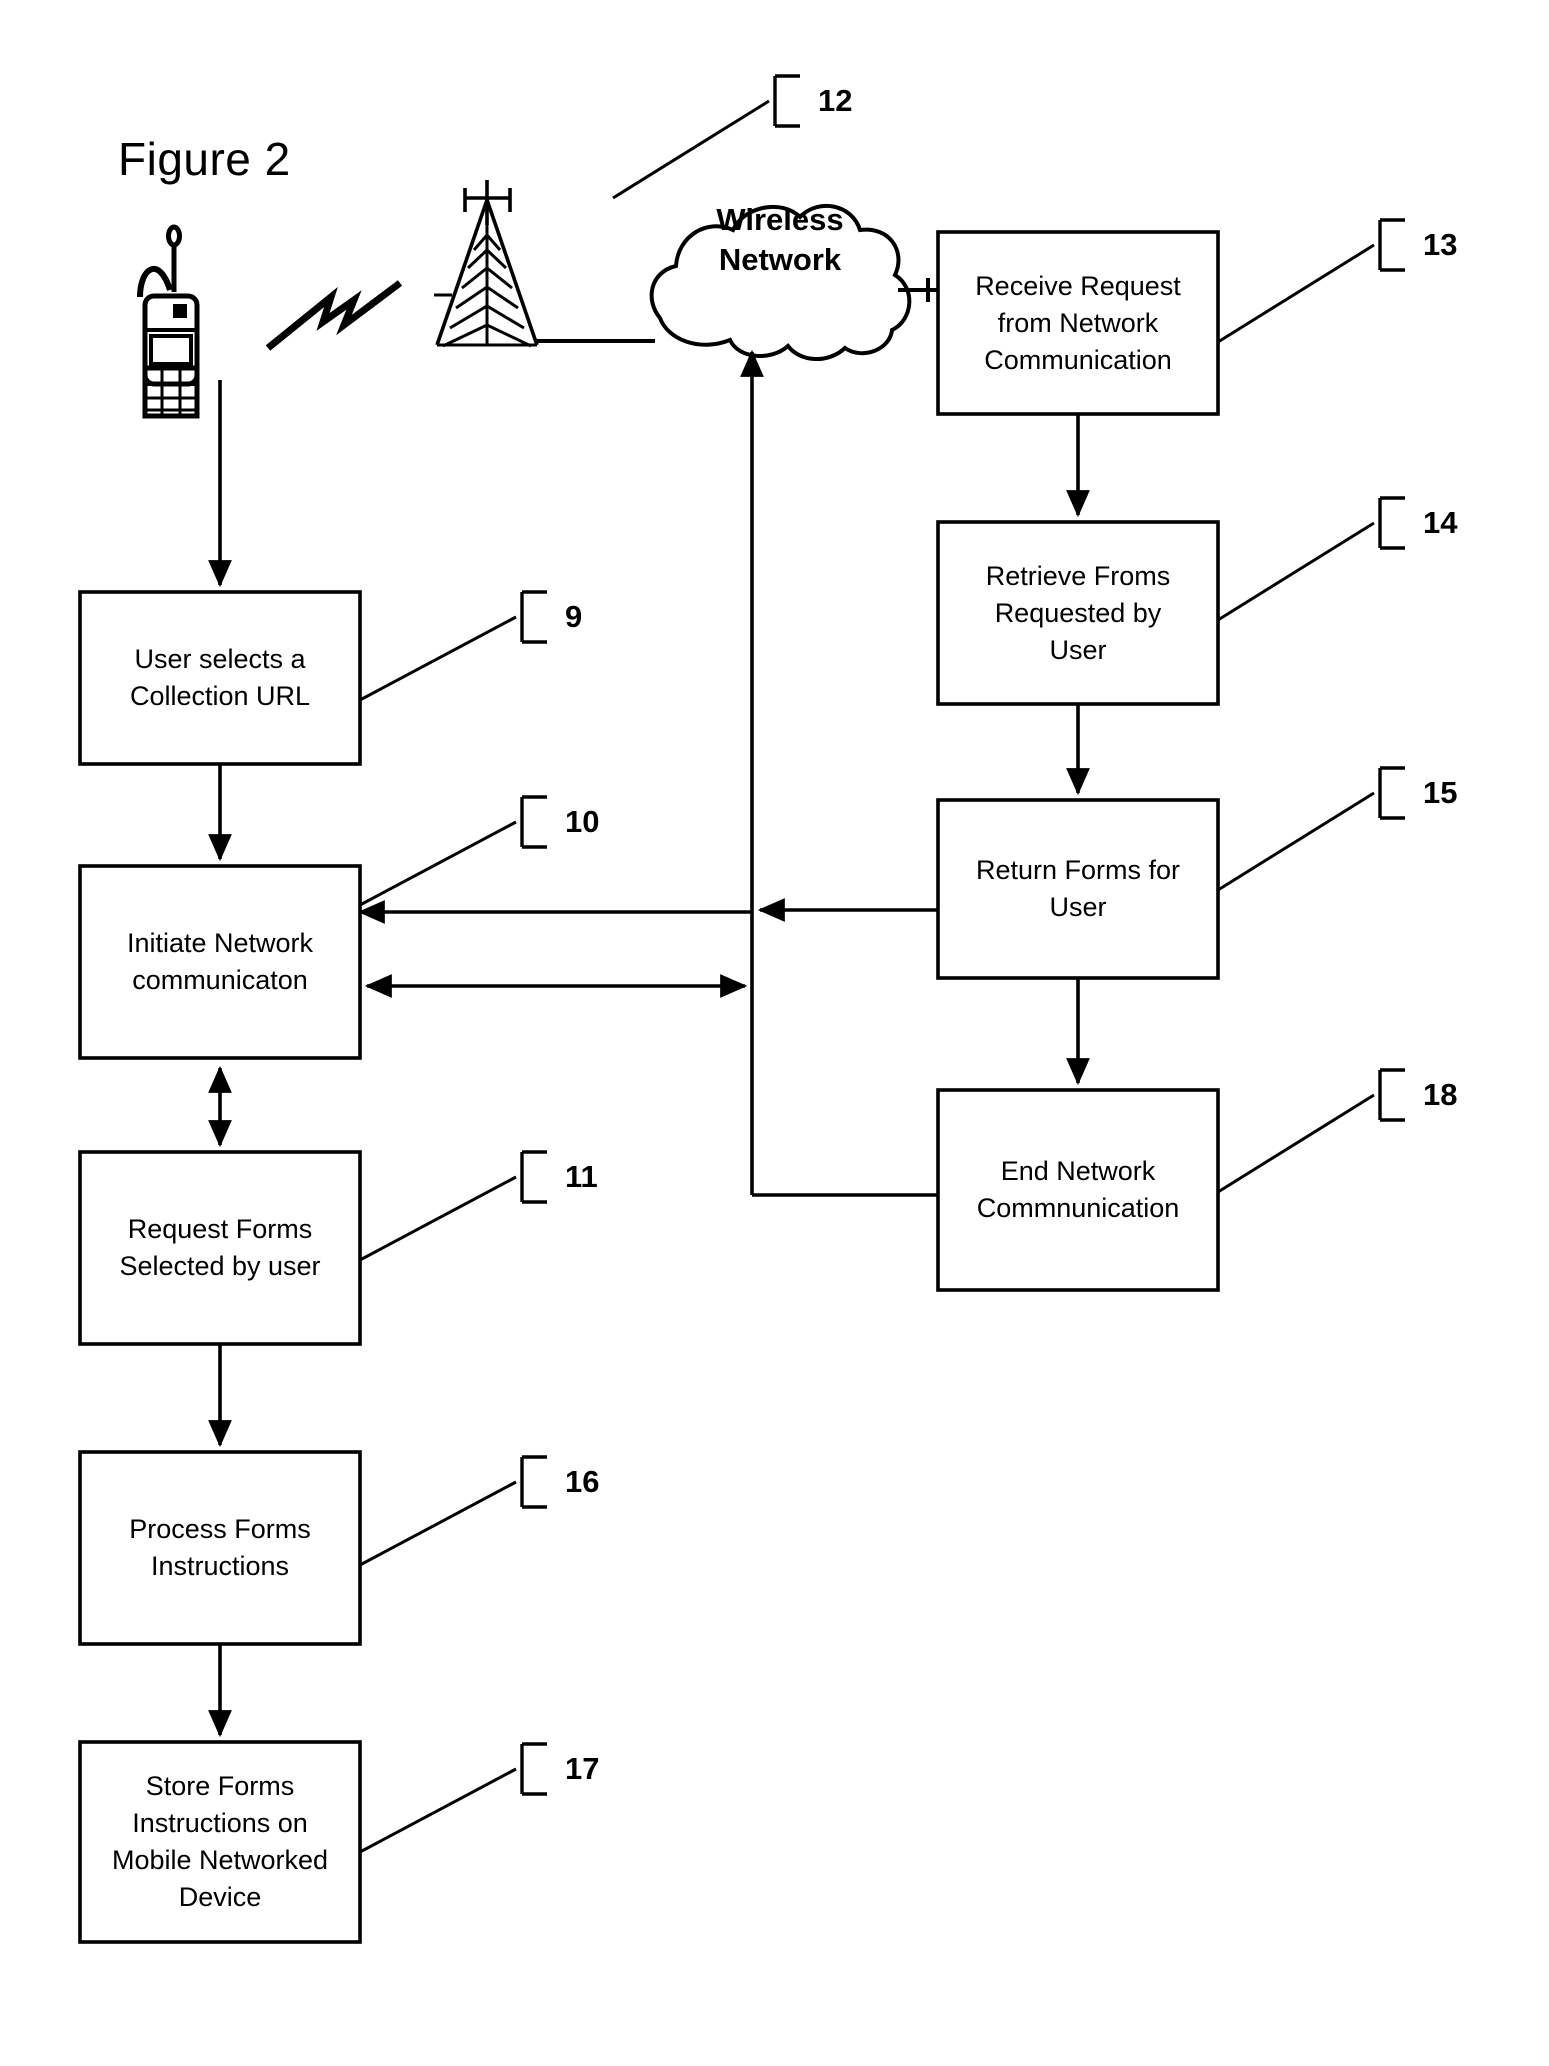  What do you see at coordinates (1440, 522) in the screenshot?
I see `reference-number-14: 14` at bounding box center [1440, 522].